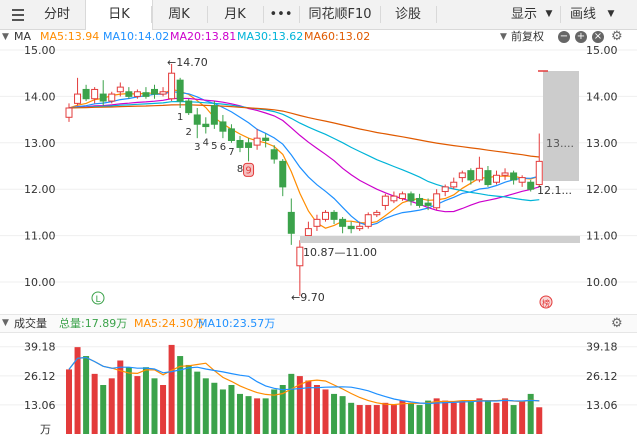 The image size is (637, 437). Describe the element at coordinates (340, 14) in the screenshot. I see `f10-button: 同花顺F10` at that location.